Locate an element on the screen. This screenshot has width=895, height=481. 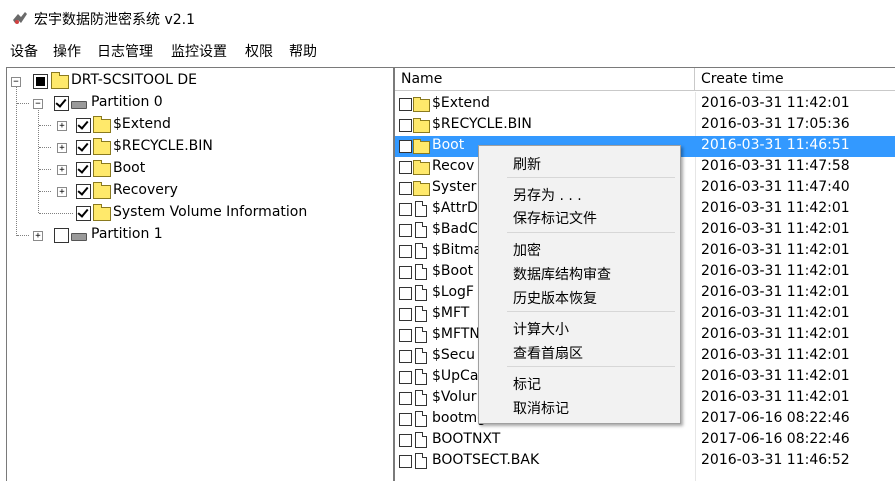
ctx-save-as: 另存为 . . . is located at coordinates (547, 195).